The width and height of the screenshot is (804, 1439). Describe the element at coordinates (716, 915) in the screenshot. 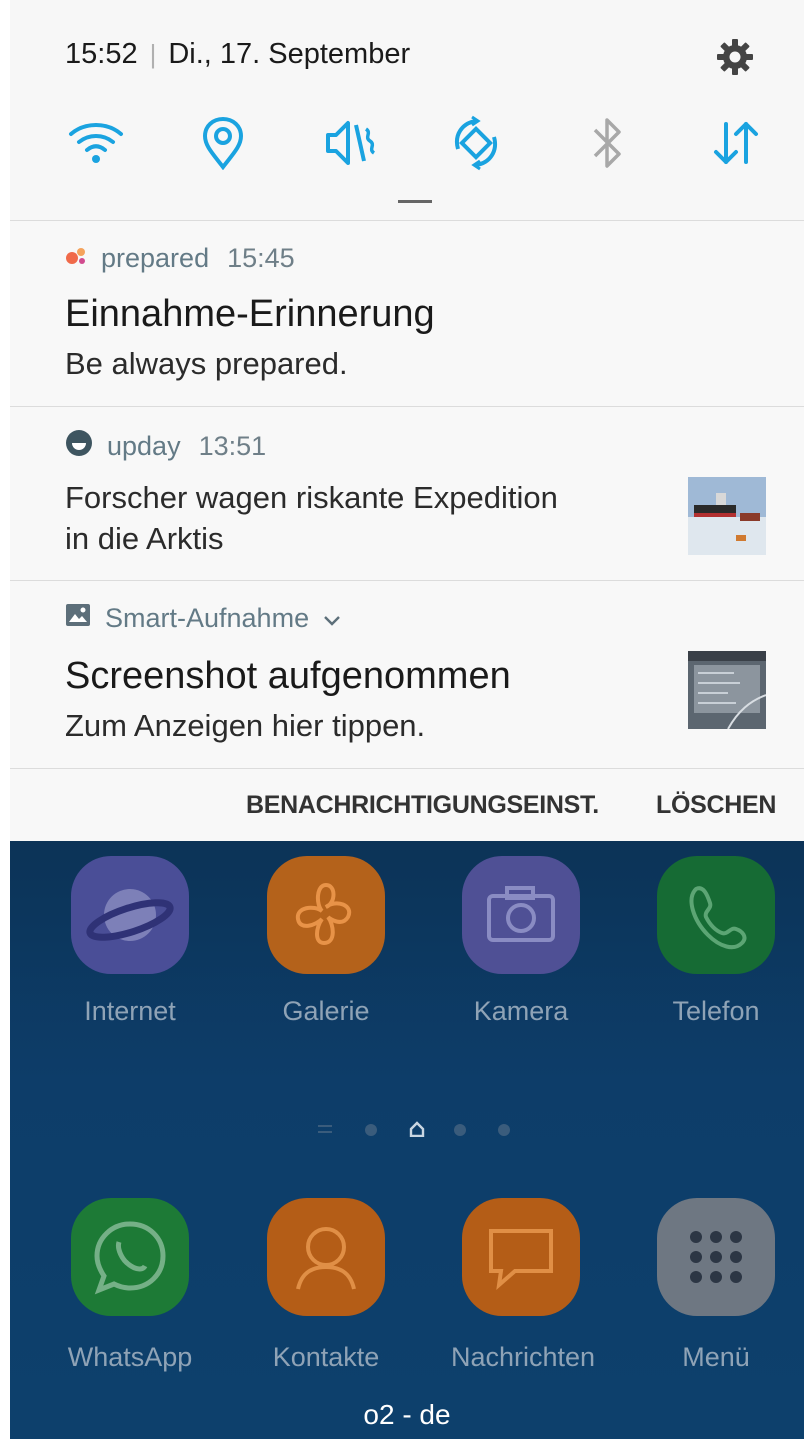

I see `phone-icon` at that location.